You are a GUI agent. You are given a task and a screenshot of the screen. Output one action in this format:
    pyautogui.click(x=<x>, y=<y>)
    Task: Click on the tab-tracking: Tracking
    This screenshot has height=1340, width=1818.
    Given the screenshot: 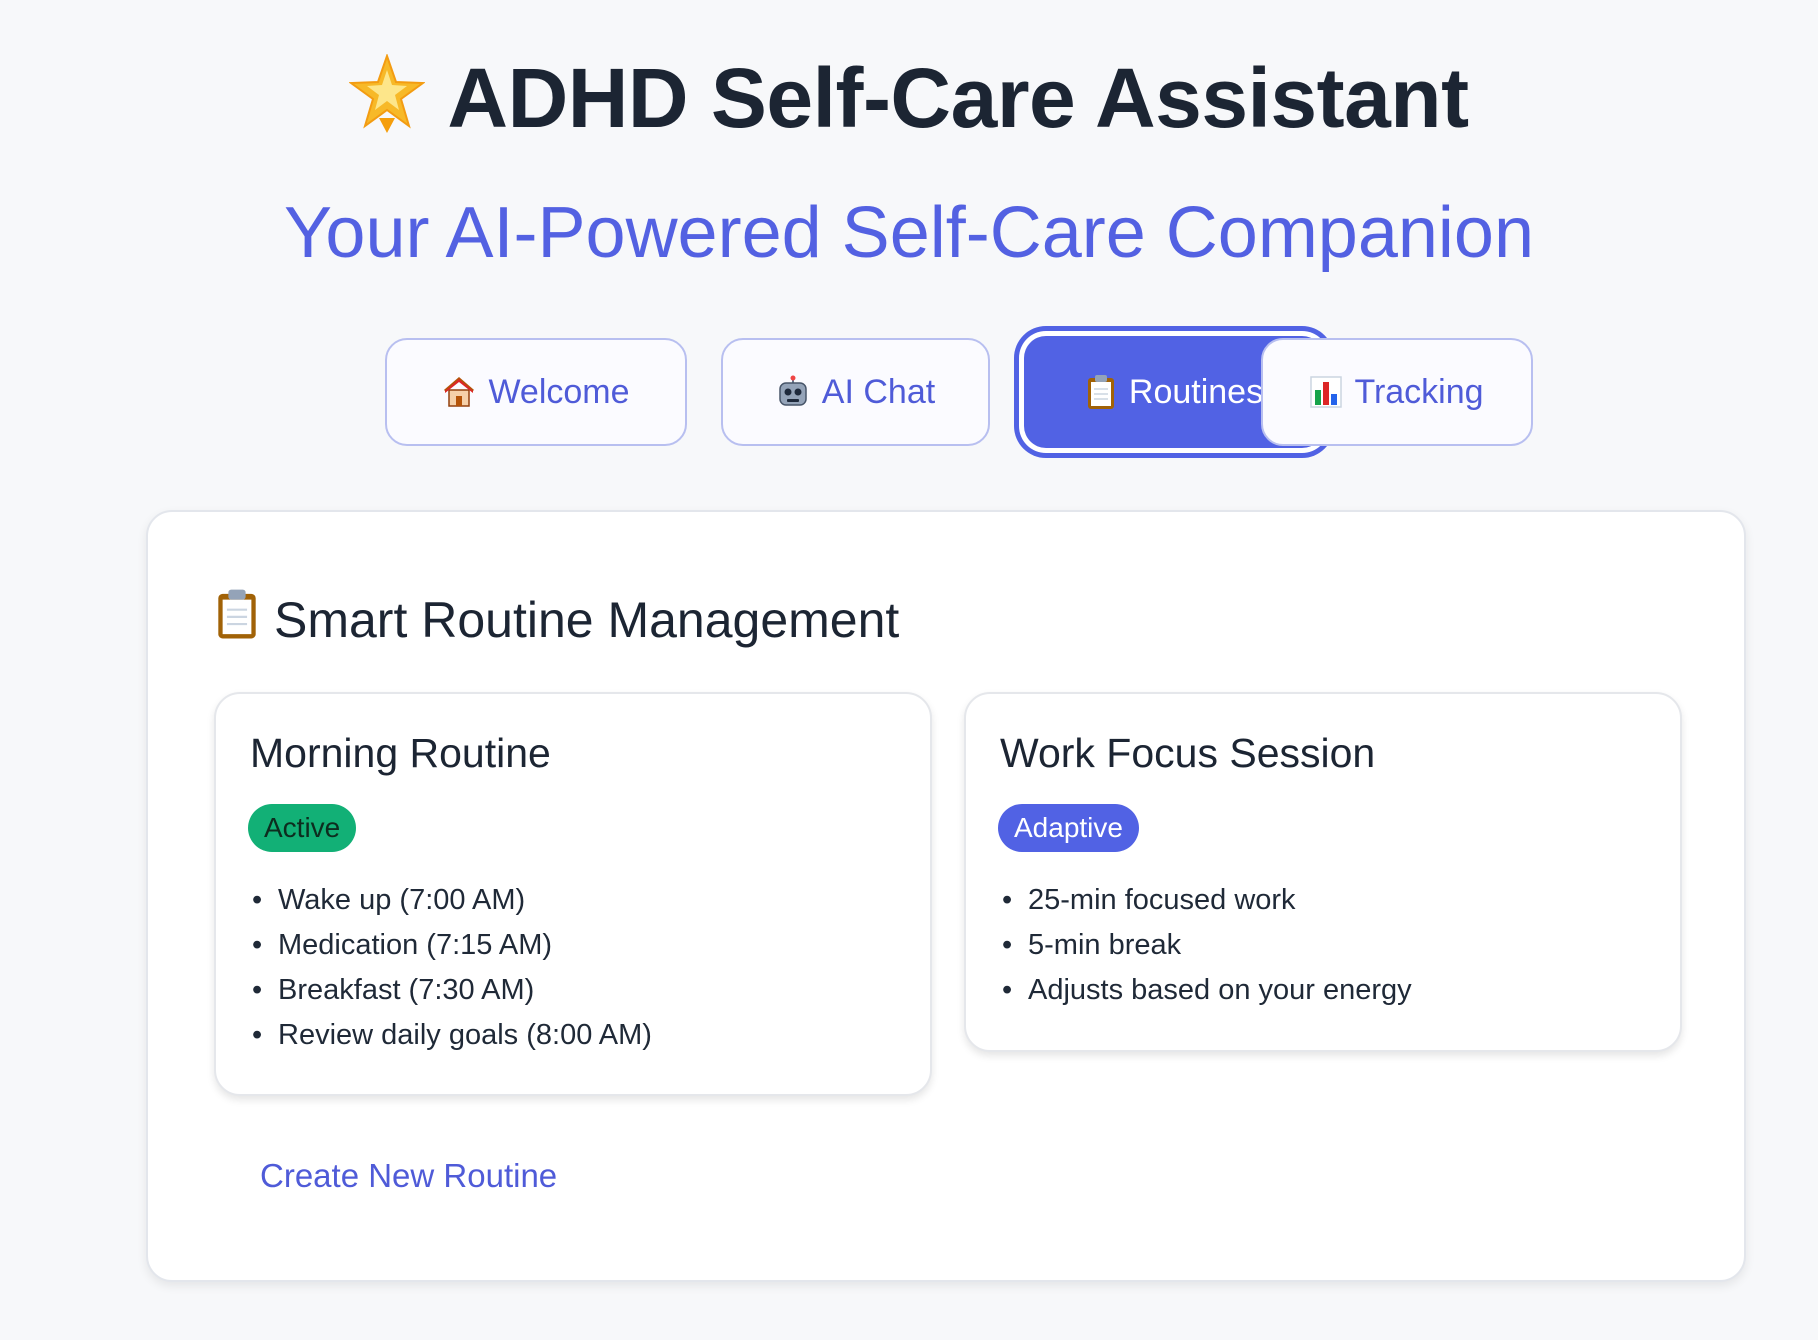 What is the action you would take?
    pyautogui.click(x=1397, y=392)
    